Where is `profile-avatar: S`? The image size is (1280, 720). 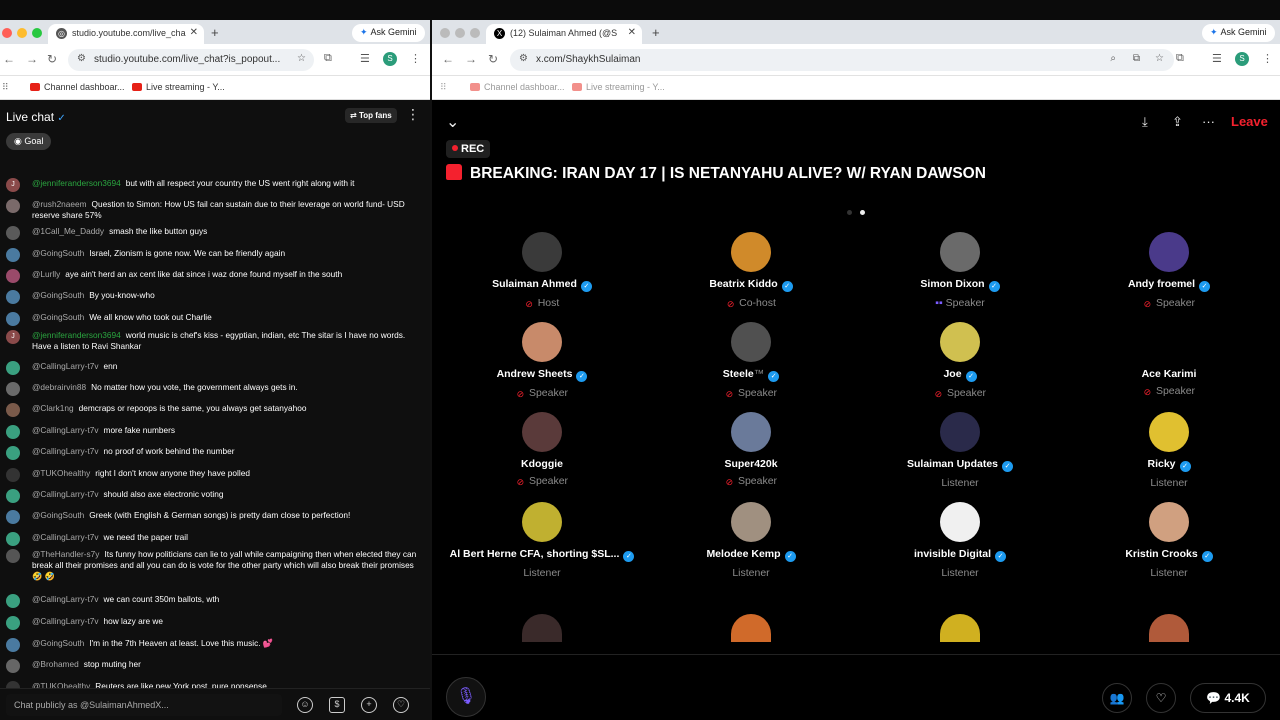 profile-avatar: S is located at coordinates (390, 59).